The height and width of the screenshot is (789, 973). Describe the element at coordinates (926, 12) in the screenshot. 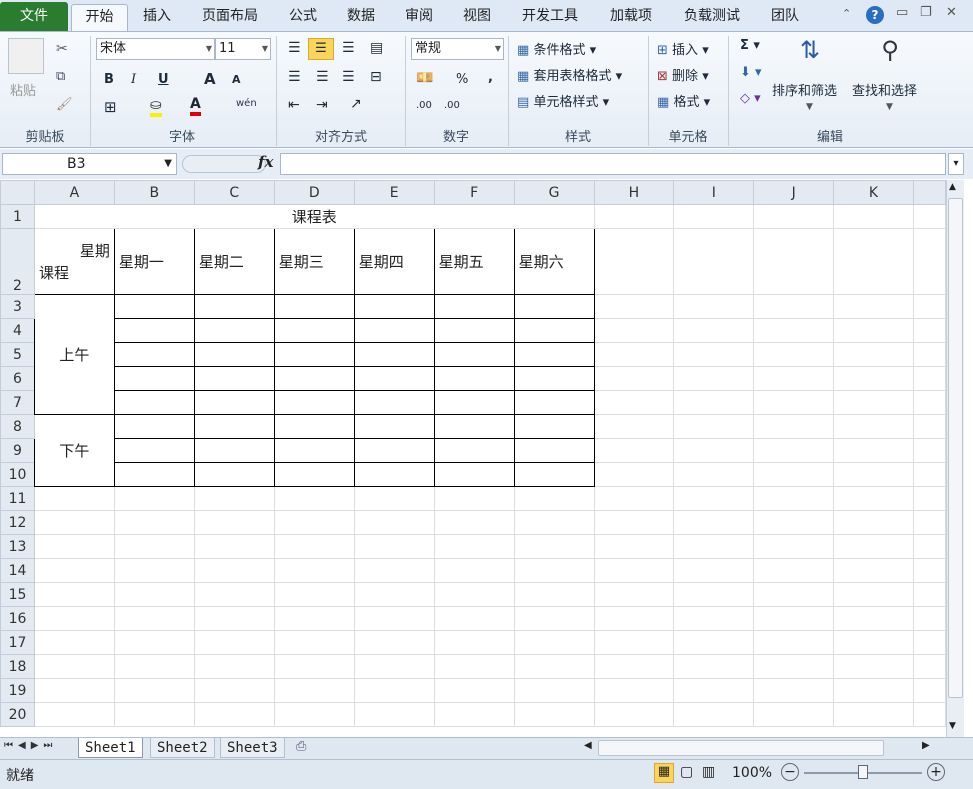

I see `window-restore-icon: ❐` at that location.